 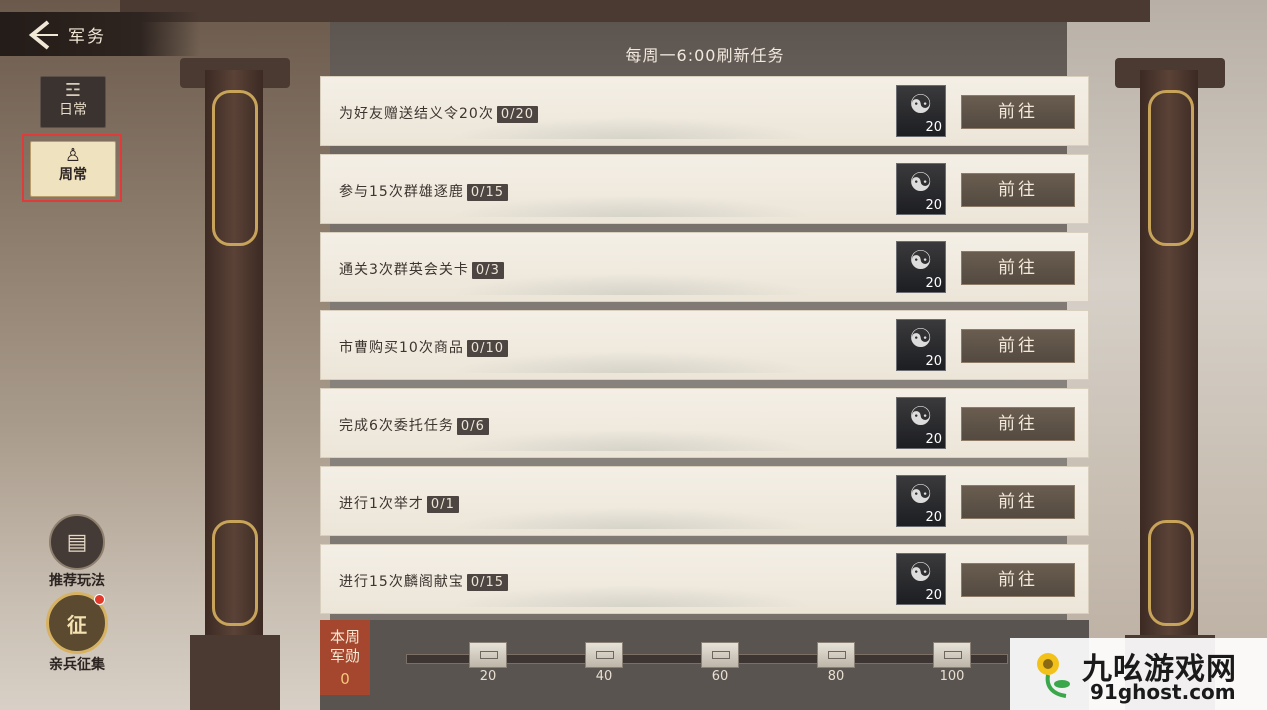 I want to click on task-row: 市曹购买10次商品 0/10 ☯ 20 前往, so click(x=704, y=345).